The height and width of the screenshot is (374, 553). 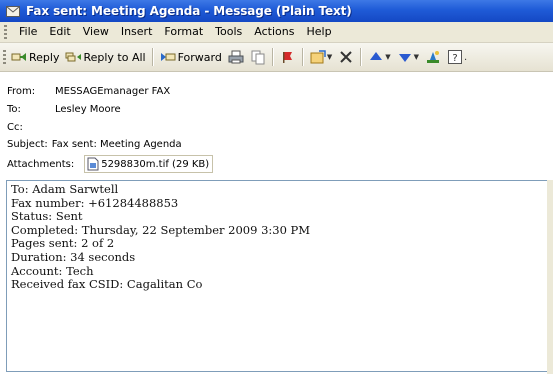 What do you see at coordinates (107, 284) in the screenshot?
I see `body-line: Received fax CSID: Cagalitan Co` at bounding box center [107, 284].